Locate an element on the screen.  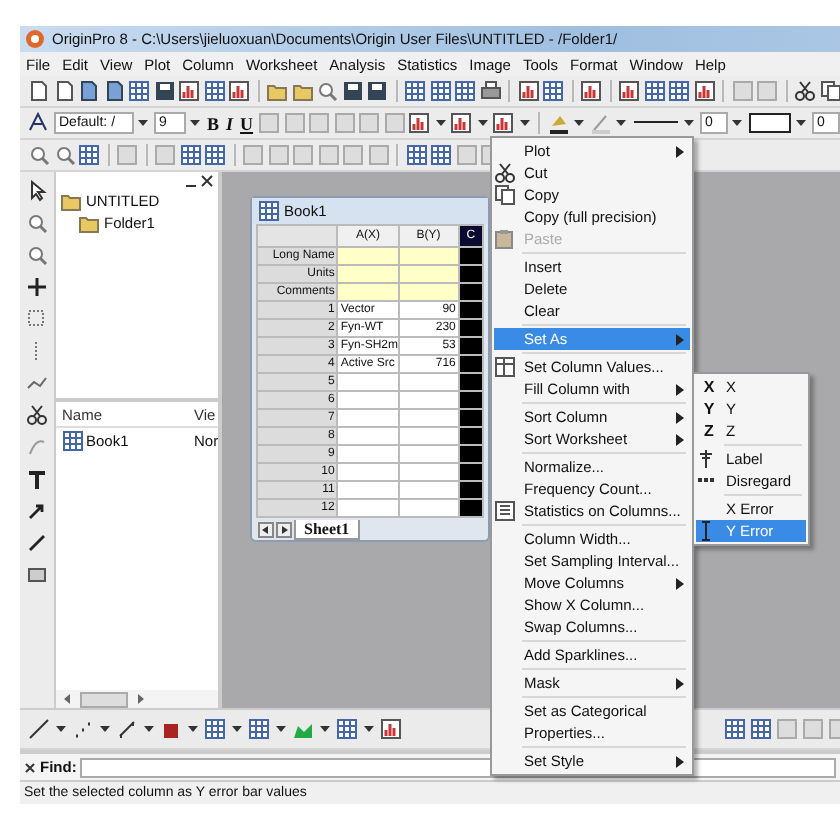
letter-icon: Y is located at coordinates (709, 409).